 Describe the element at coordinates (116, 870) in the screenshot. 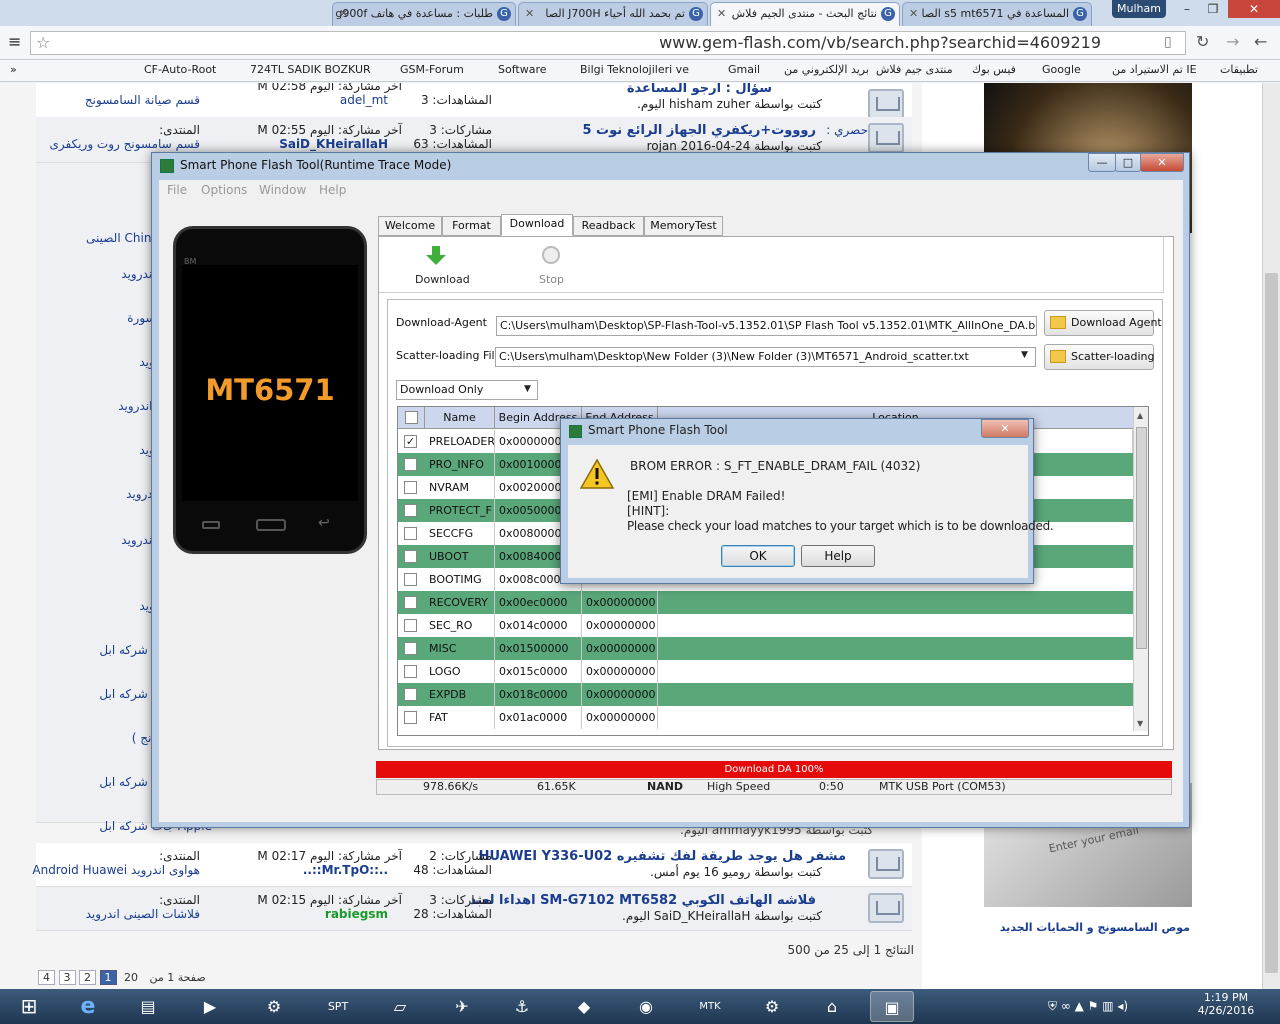

I see `forum-link: هواوى اندرويد Android Huawei` at that location.